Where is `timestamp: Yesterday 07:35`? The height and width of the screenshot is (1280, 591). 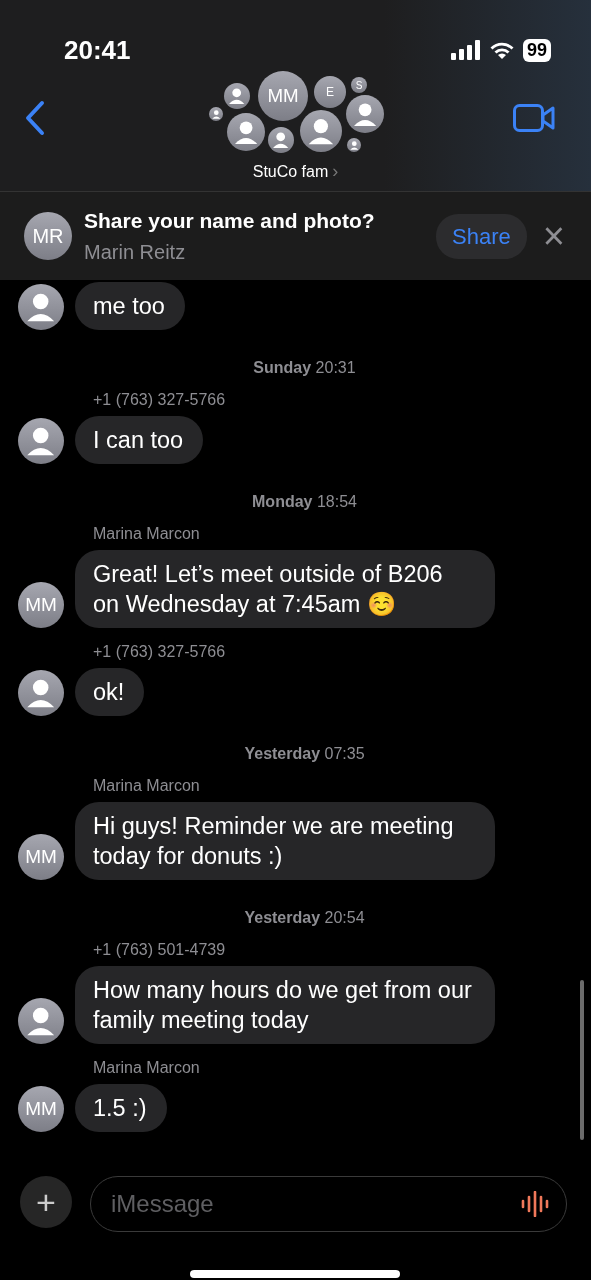
timestamp: Yesterday 07:35 is located at coordinates (304, 754).